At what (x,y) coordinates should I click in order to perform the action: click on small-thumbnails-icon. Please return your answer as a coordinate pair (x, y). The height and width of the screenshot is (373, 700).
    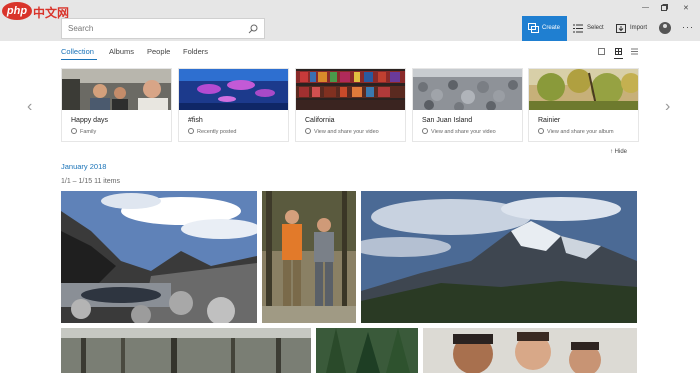
    Looking at the image, I should click on (634, 51).